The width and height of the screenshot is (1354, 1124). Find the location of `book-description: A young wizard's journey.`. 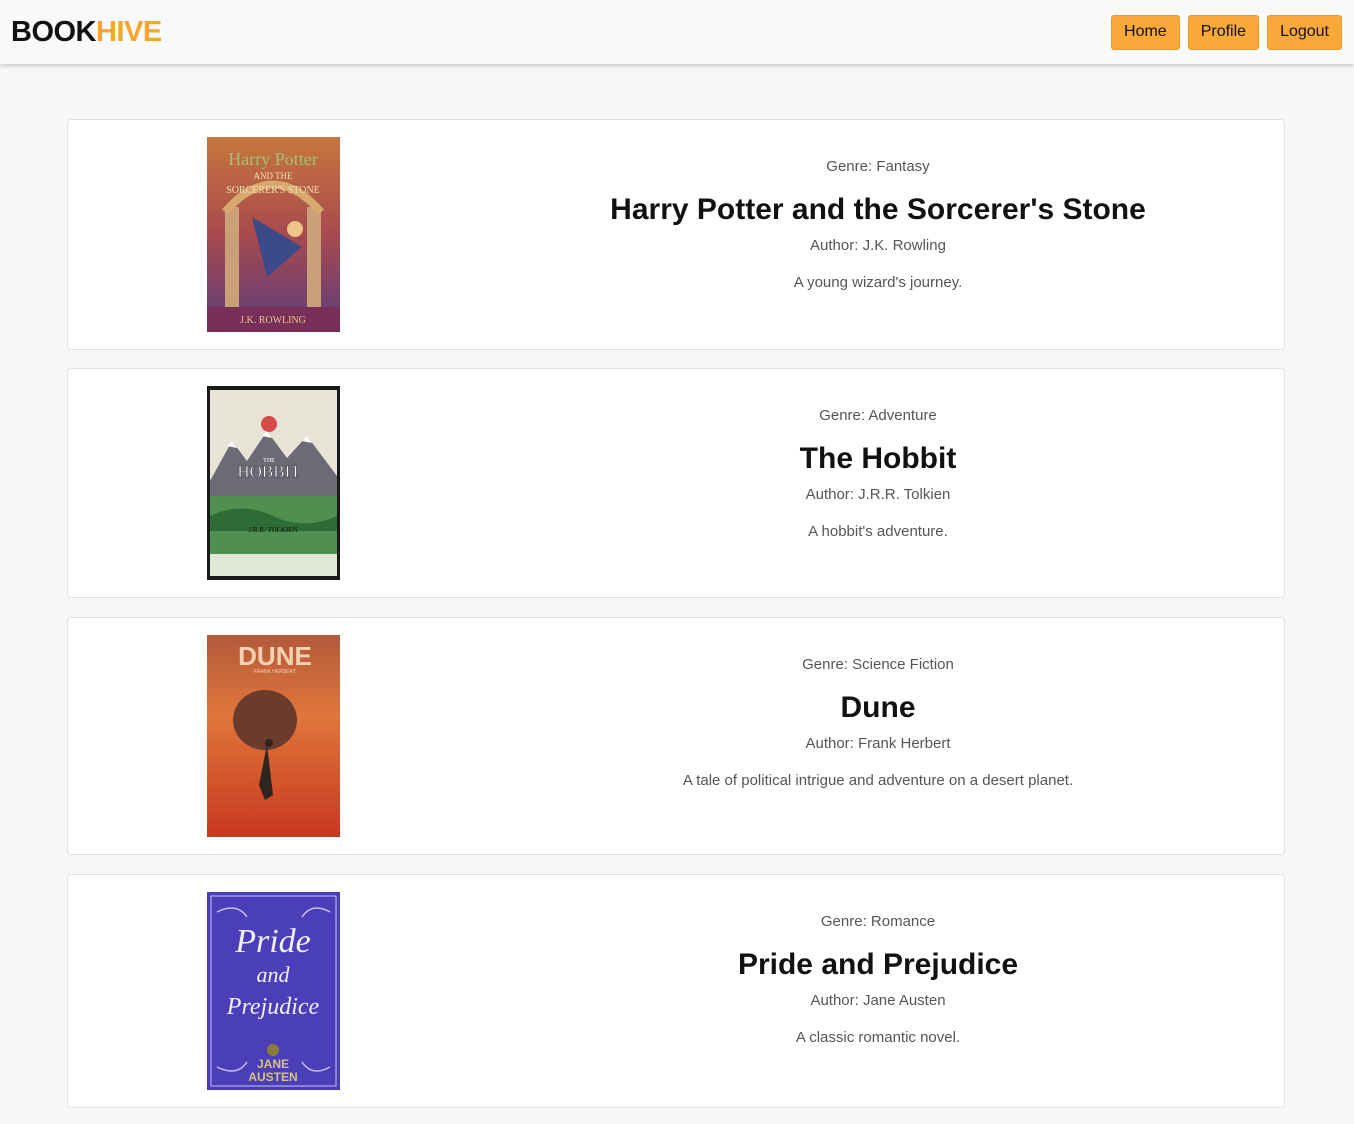

book-description: A young wizard's journey. is located at coordinates (878, 282).